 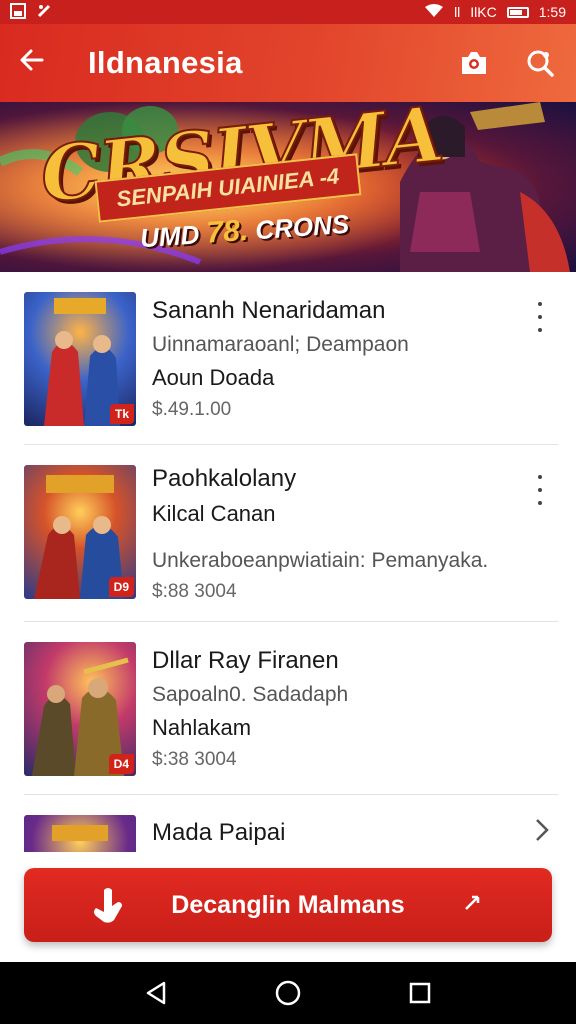 I want to click on back-icon, so click(x=156, y=993).